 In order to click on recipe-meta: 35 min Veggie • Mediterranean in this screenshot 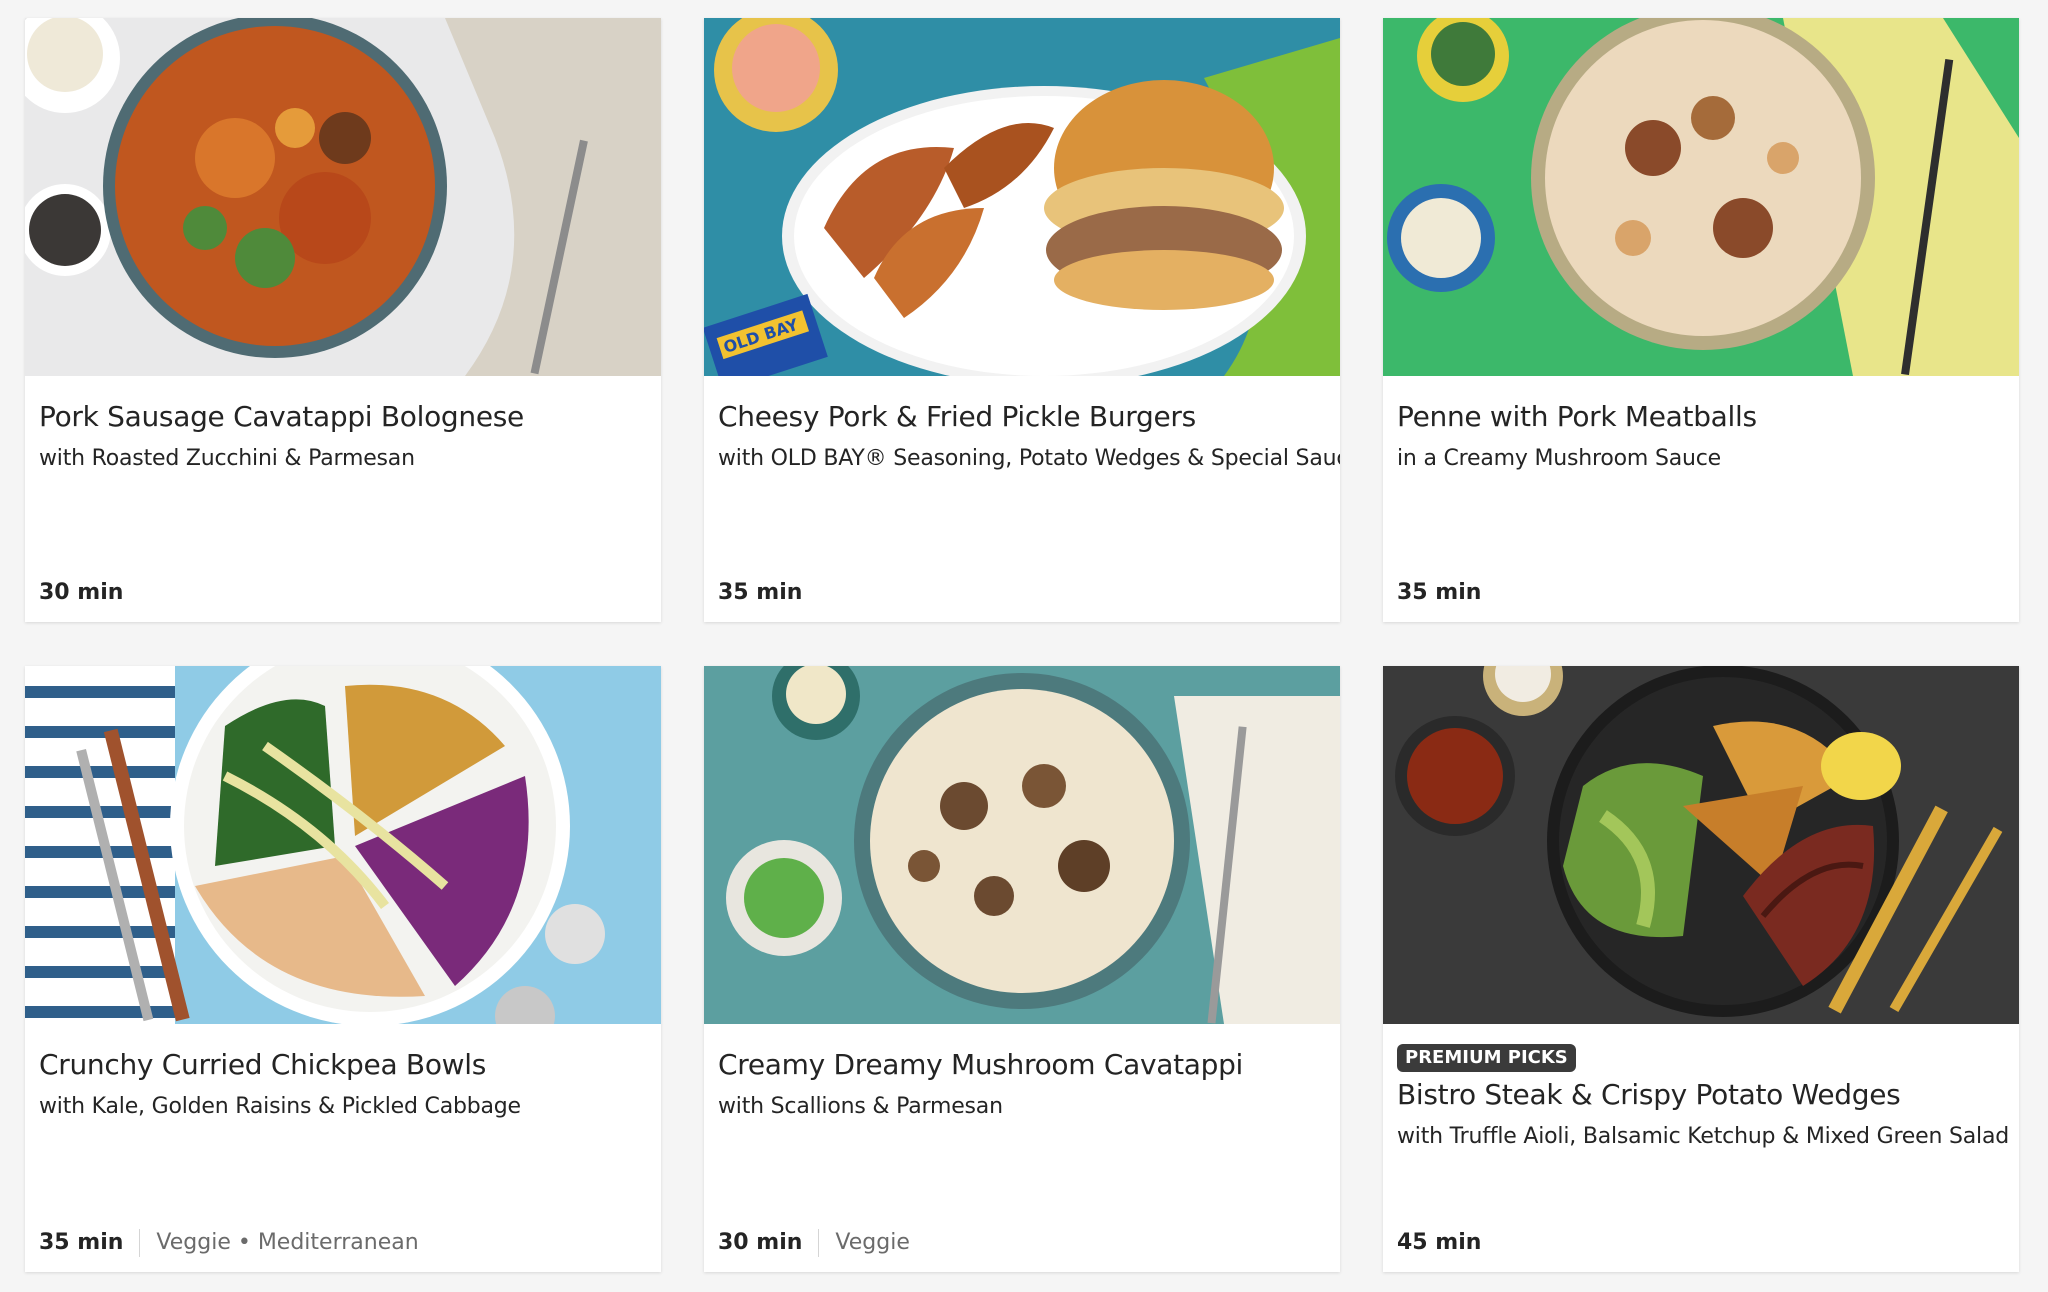, I will do `click(229, 1243)`.